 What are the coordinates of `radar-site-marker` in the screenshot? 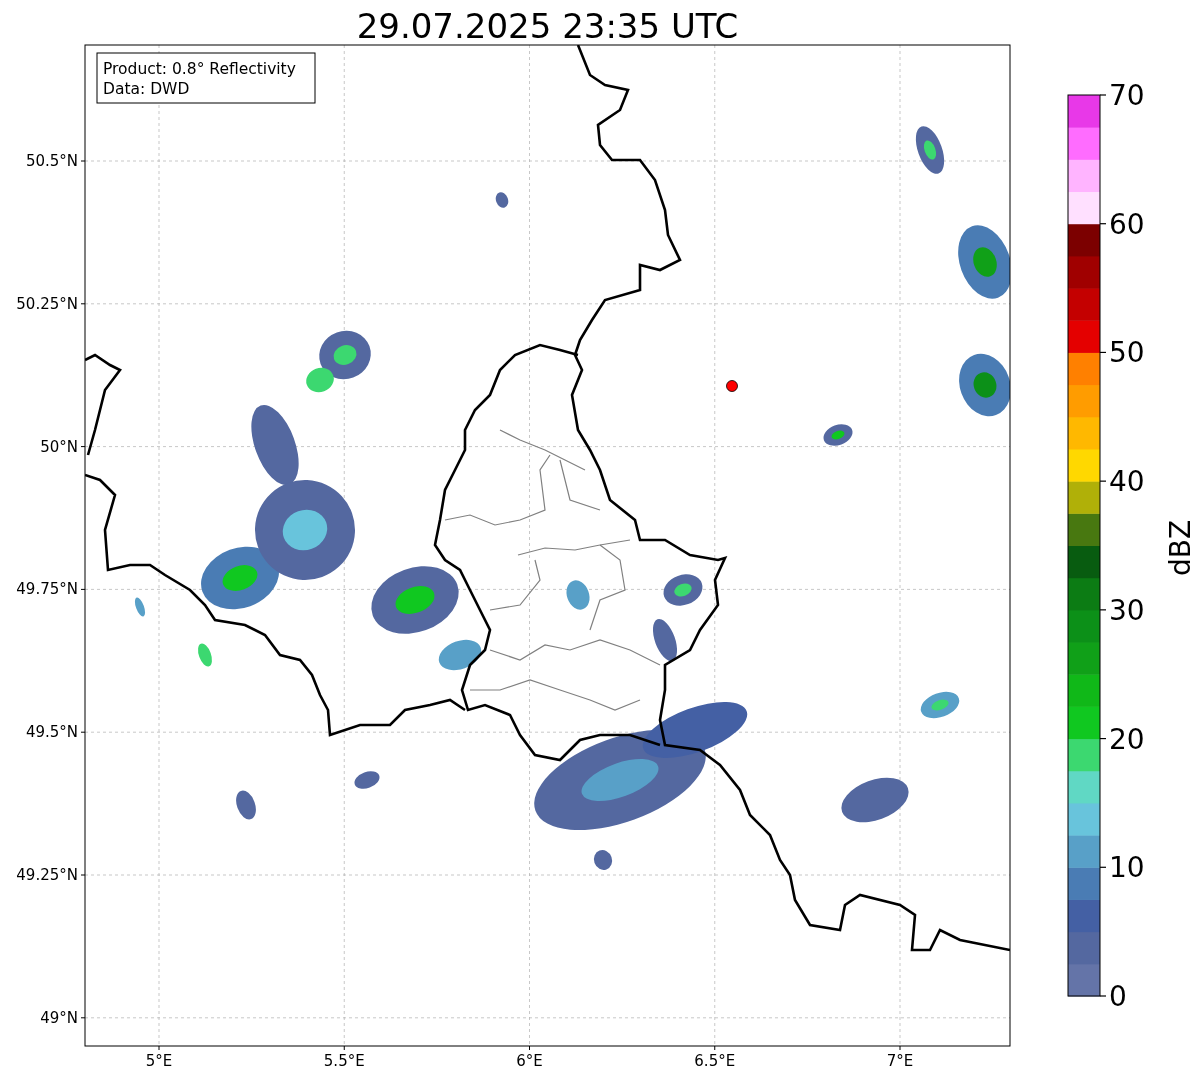 It's located at (732, 386).